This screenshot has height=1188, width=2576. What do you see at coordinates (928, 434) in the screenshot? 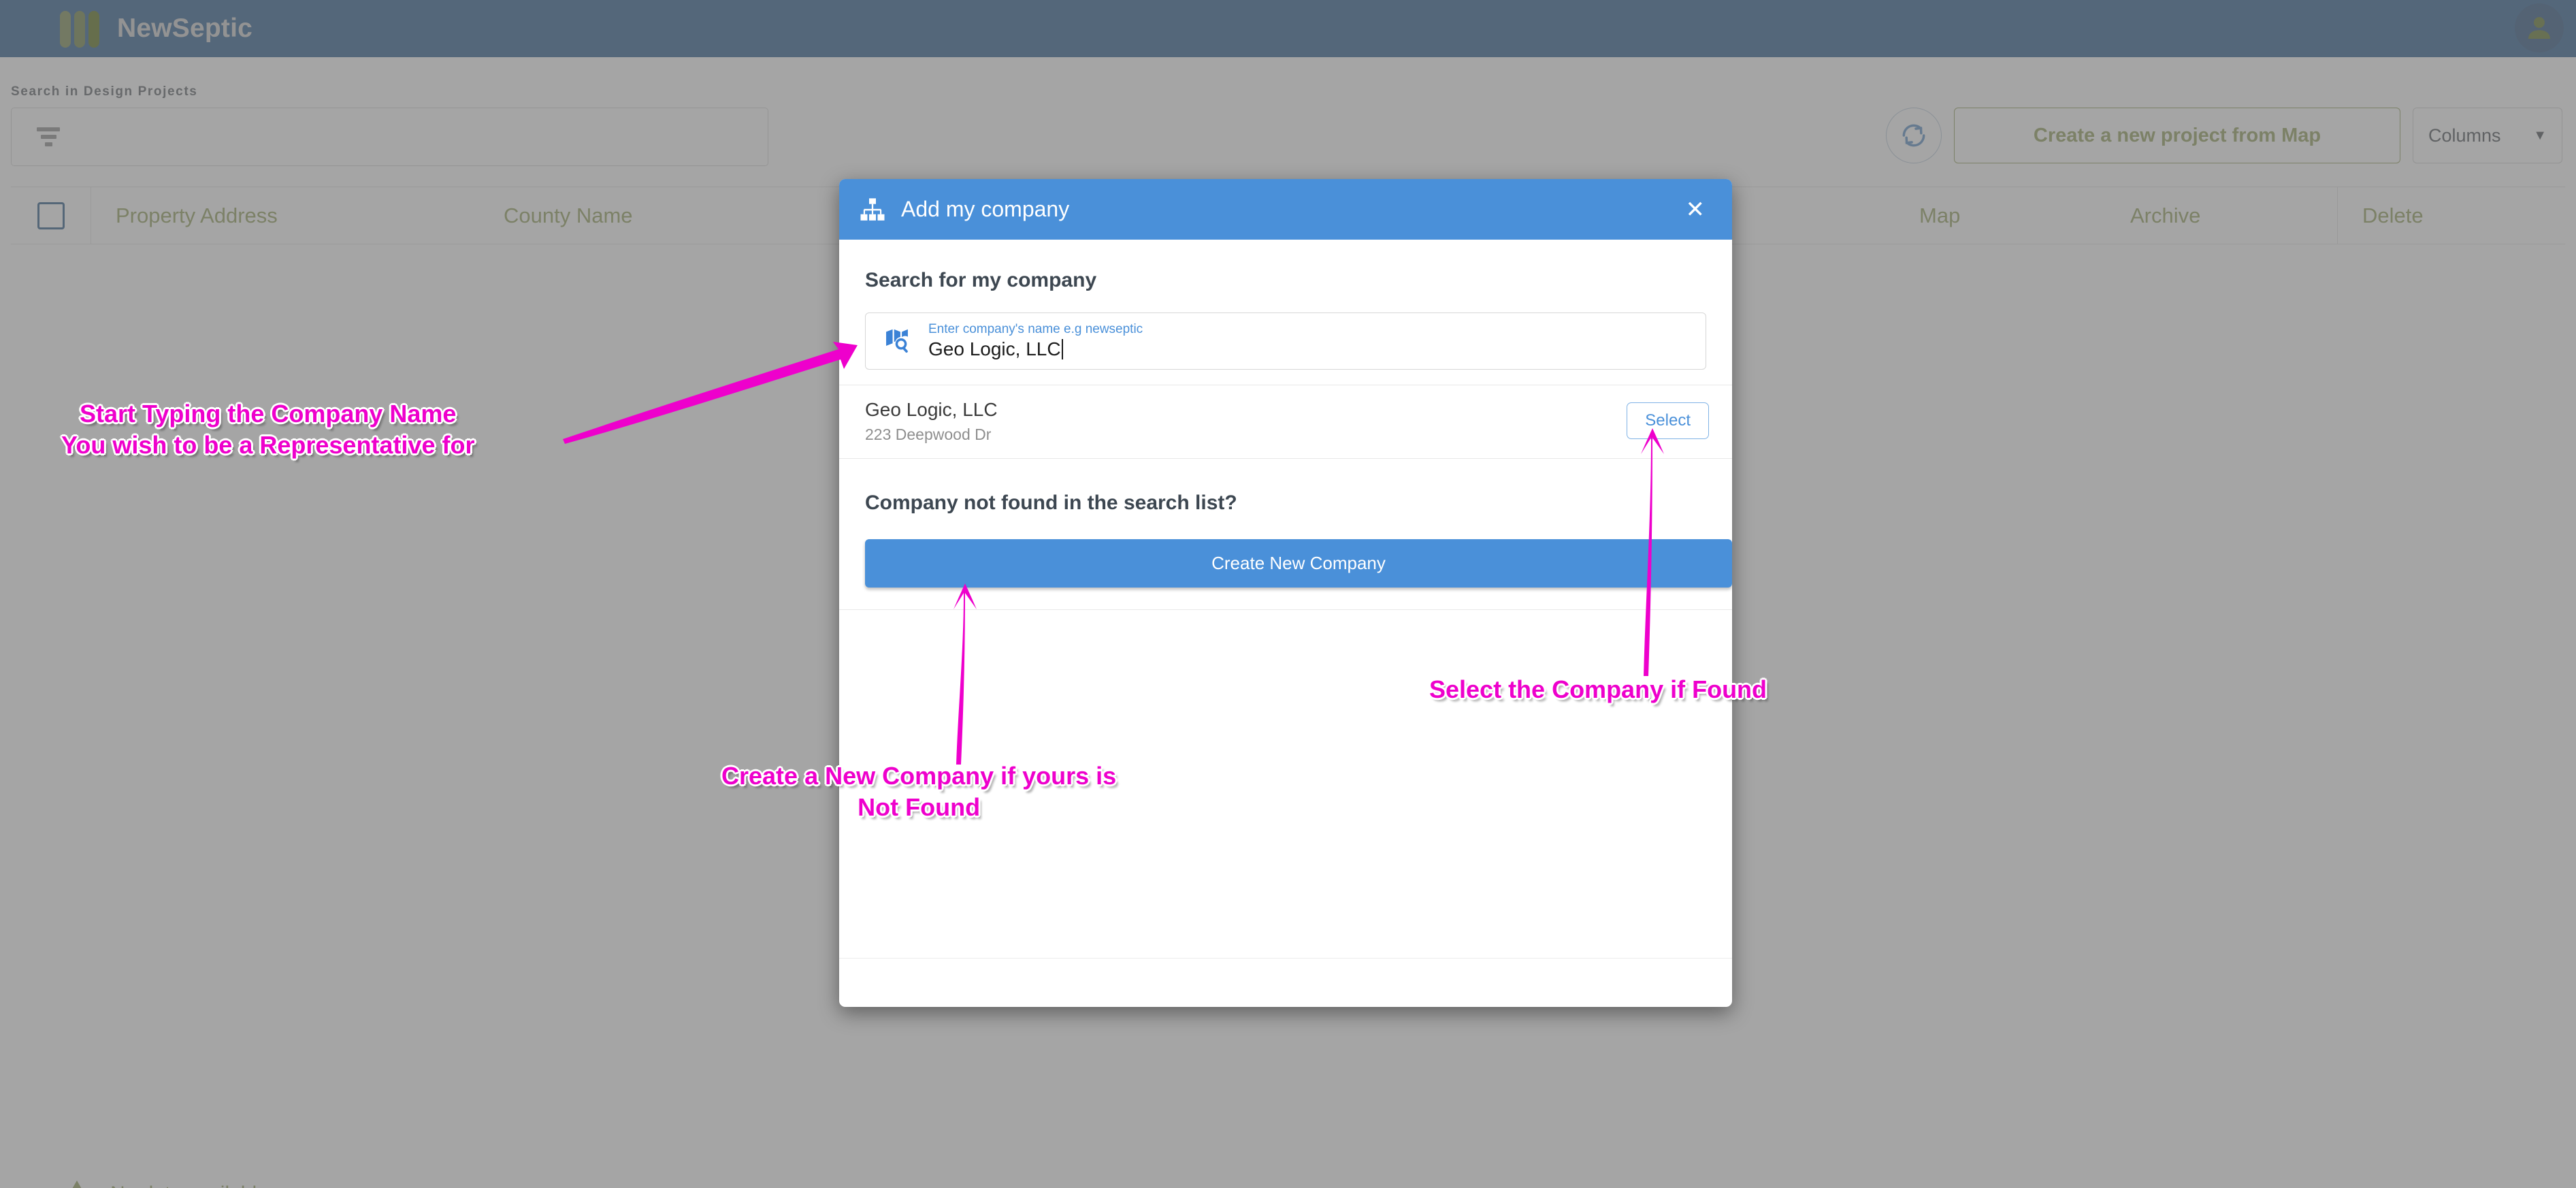
I see `result-company-address: 223 Deepwood Dr` at bounding box center [928, 434].